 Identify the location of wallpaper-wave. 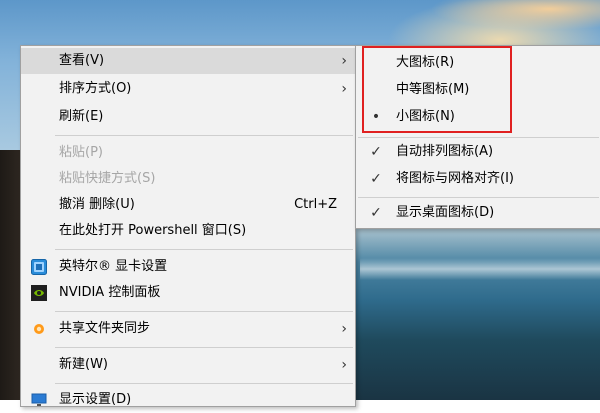
(480, 269).